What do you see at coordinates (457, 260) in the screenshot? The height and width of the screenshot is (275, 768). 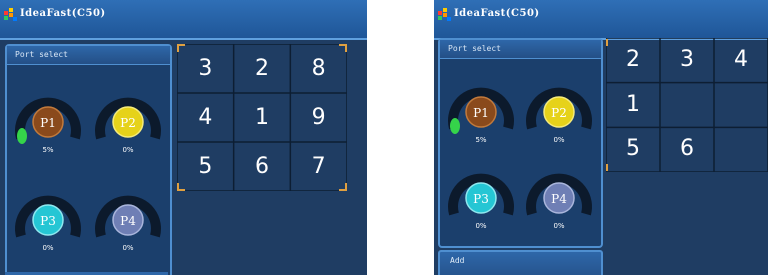 I see `add-label: Add` at bounding box center [457, 260].